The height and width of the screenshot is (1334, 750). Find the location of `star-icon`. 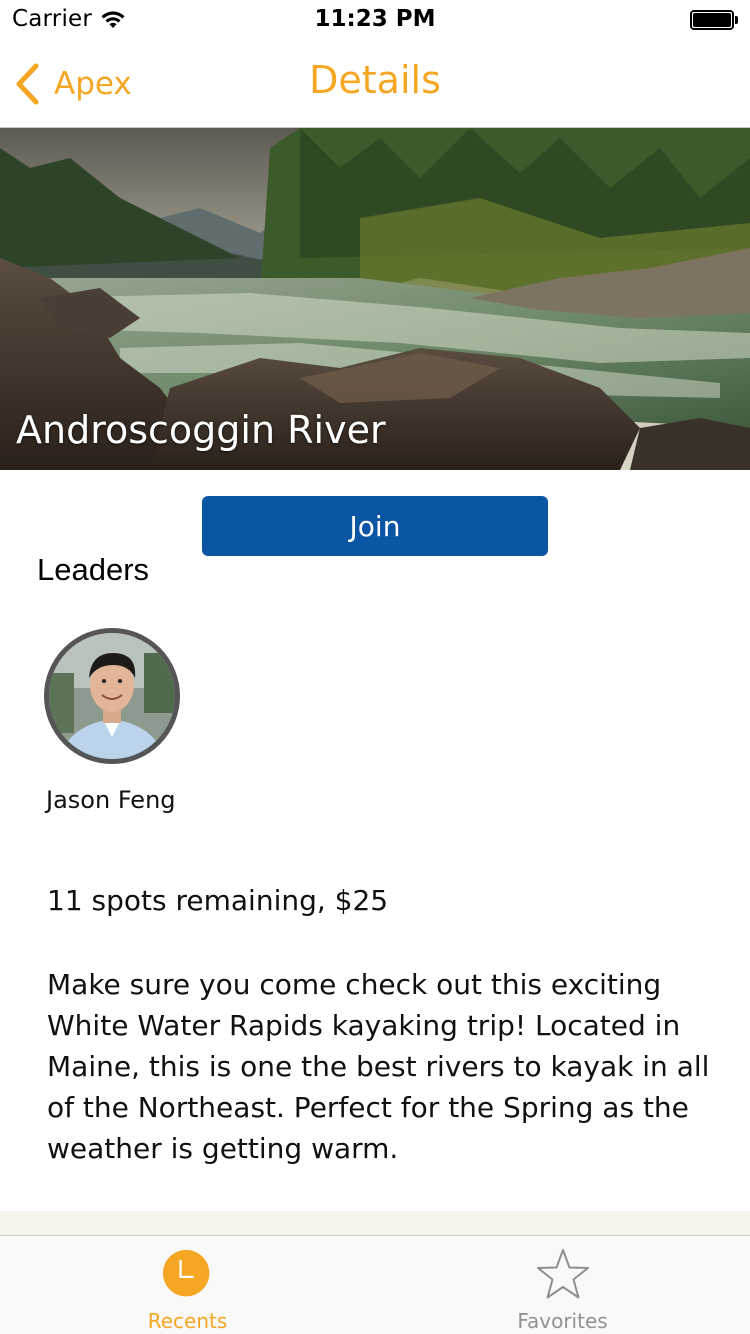

star-icon is located at coordinates (562, 1274).